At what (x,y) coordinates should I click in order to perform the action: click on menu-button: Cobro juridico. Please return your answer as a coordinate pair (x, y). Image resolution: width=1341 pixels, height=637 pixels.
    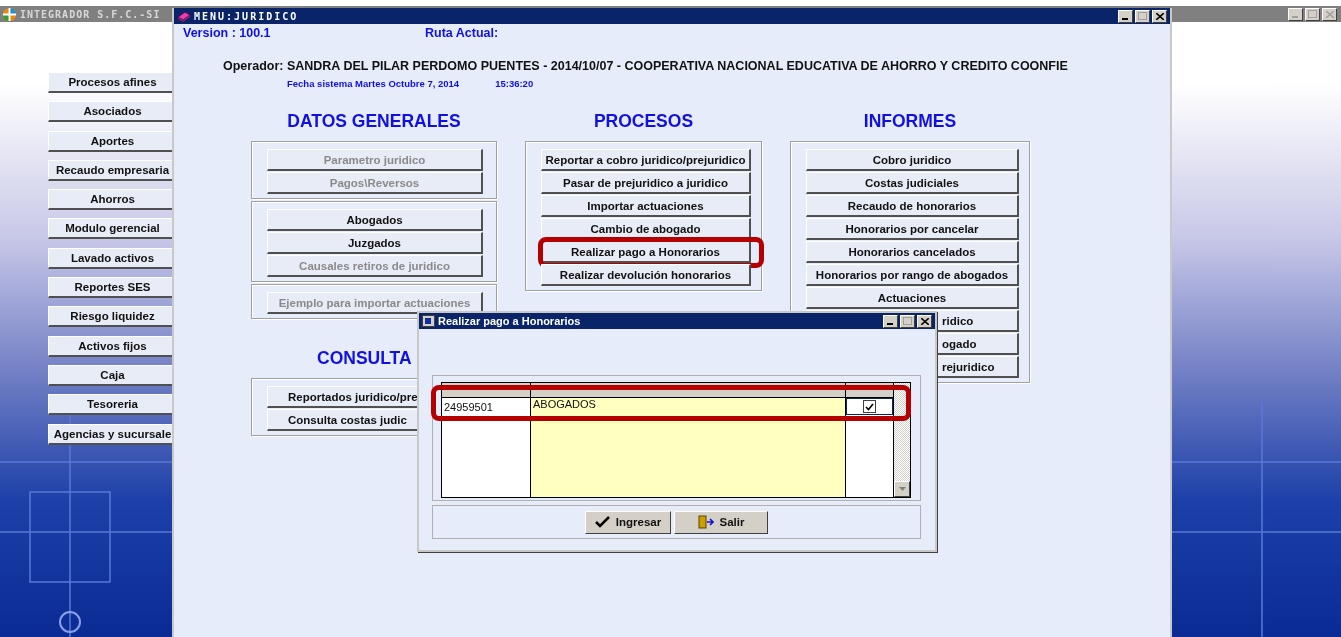
    Looking at the image, I should click on (912, 160).